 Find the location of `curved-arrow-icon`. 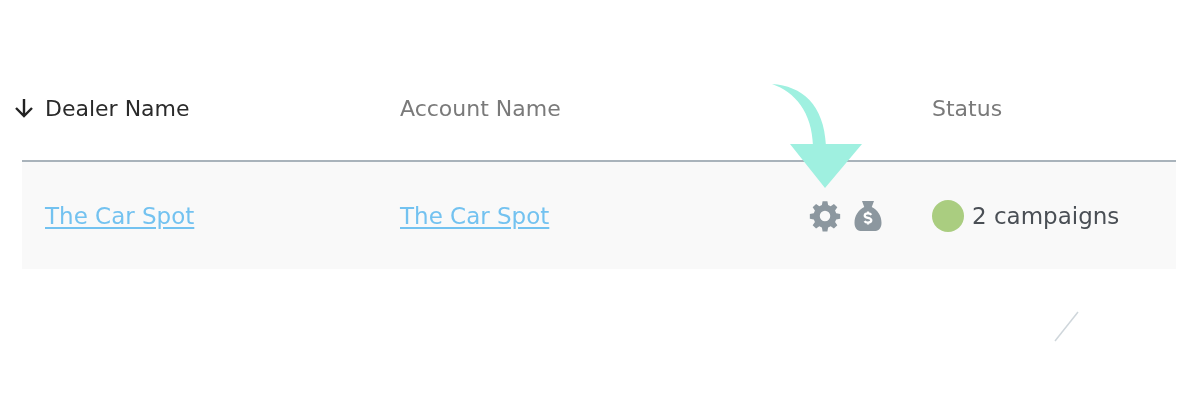

curved-arrow-icon is located at coordinates (816, 136).